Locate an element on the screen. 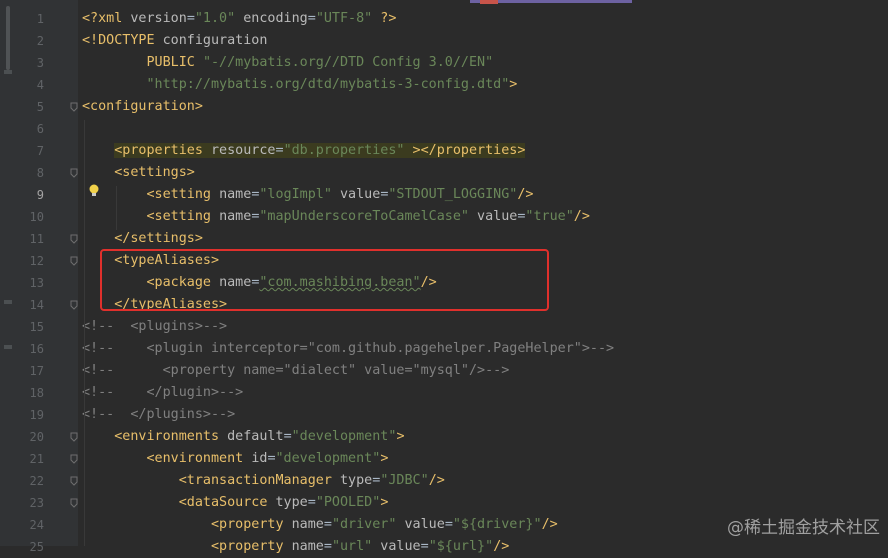 The height and width of the screenshot is (558, 888). code-token: PUBLIC is located at coordinates (174, 62).